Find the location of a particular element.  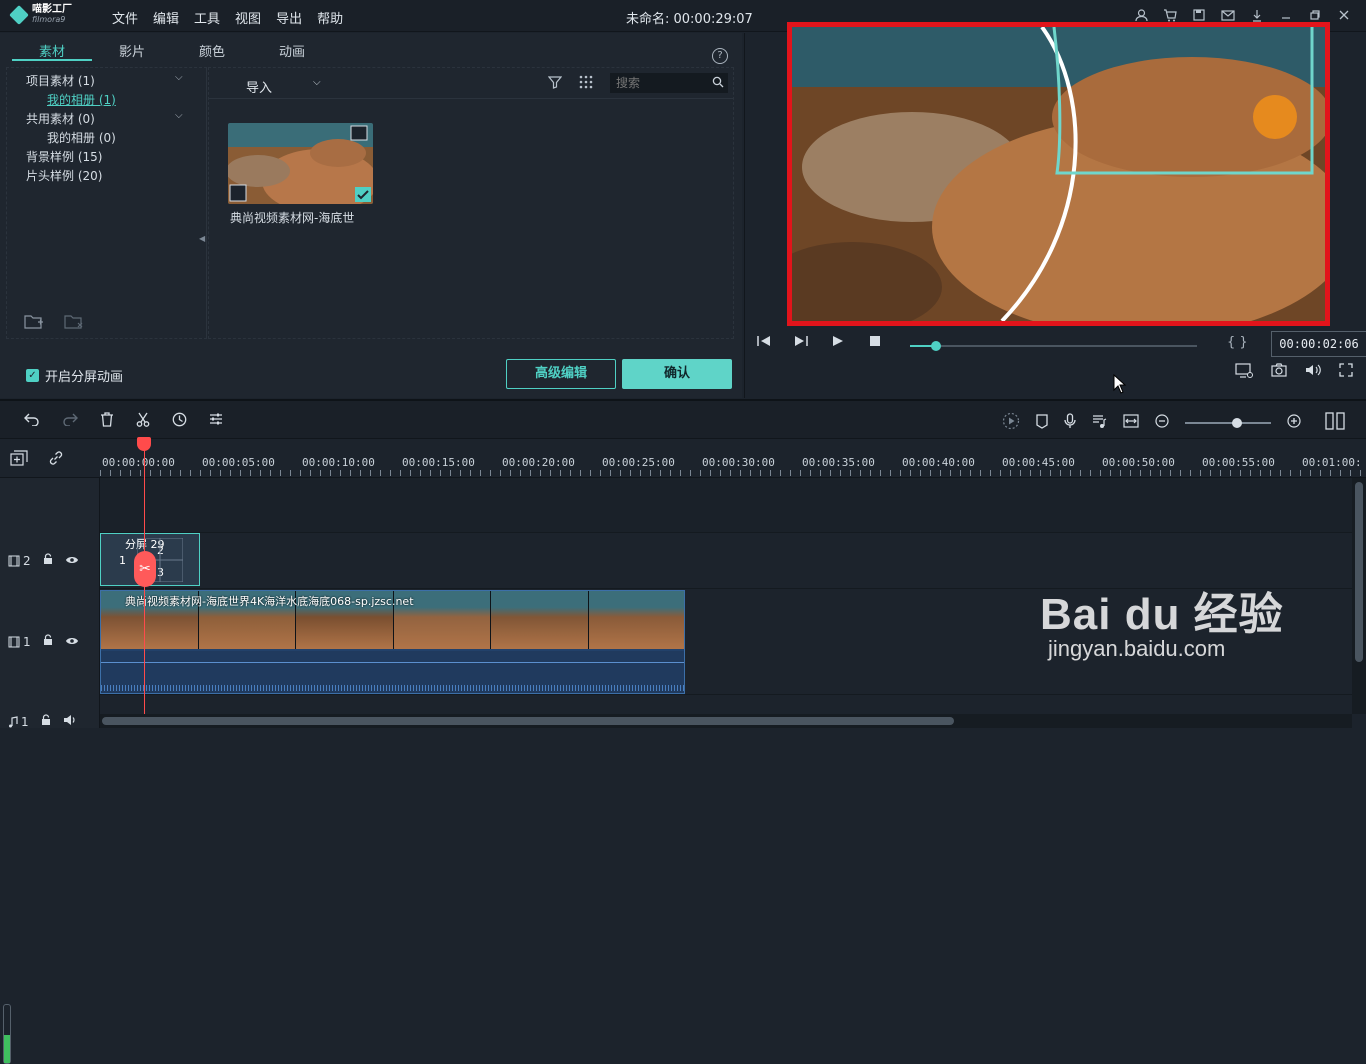

split-scissors-icon: ✂ is located at coordinates (145, 569).